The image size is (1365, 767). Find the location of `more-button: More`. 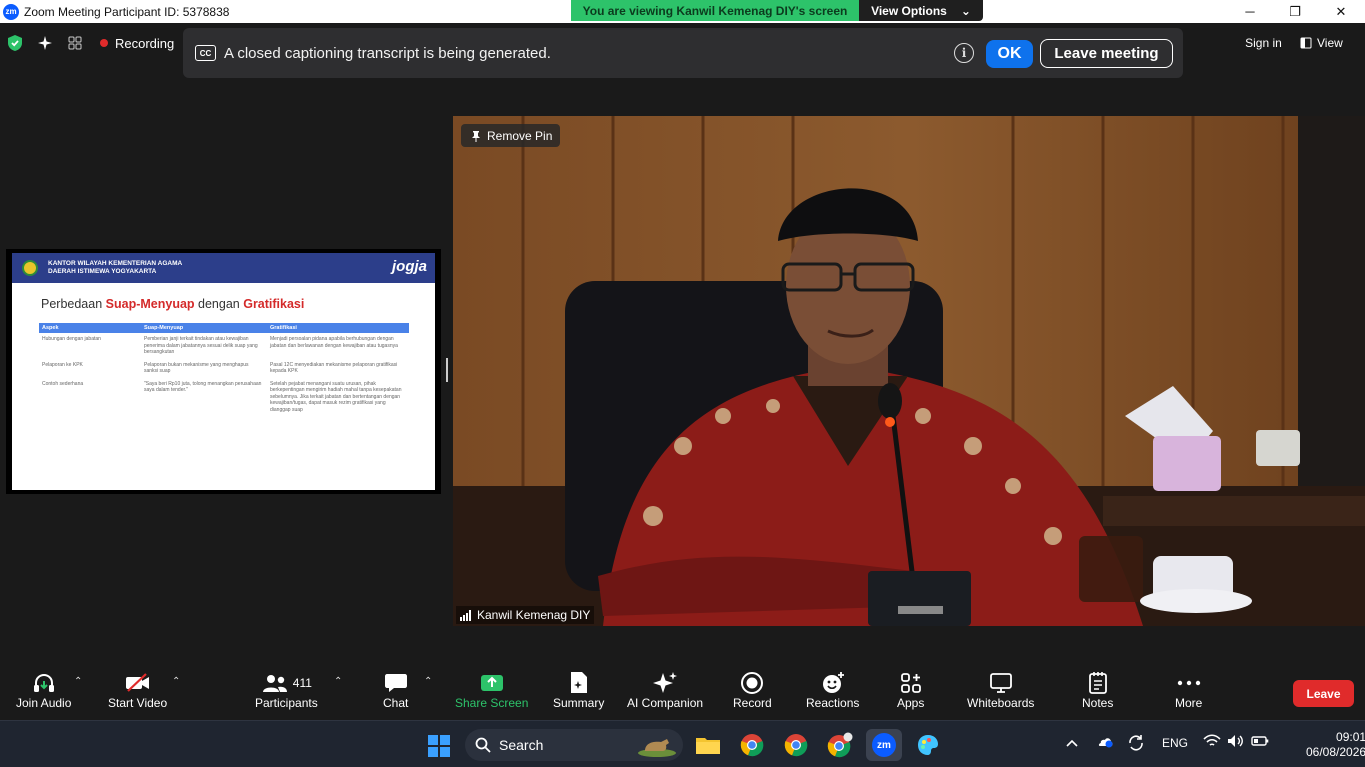

more-button: More is located at coordinates (1188, 690).